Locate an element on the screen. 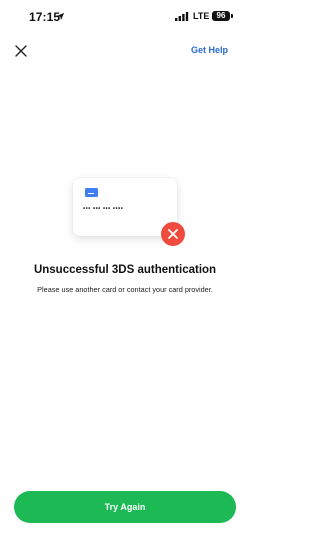 The width and height of the screenshot is (320, 542). network-type: LTE is located at coordinates (201, 16).